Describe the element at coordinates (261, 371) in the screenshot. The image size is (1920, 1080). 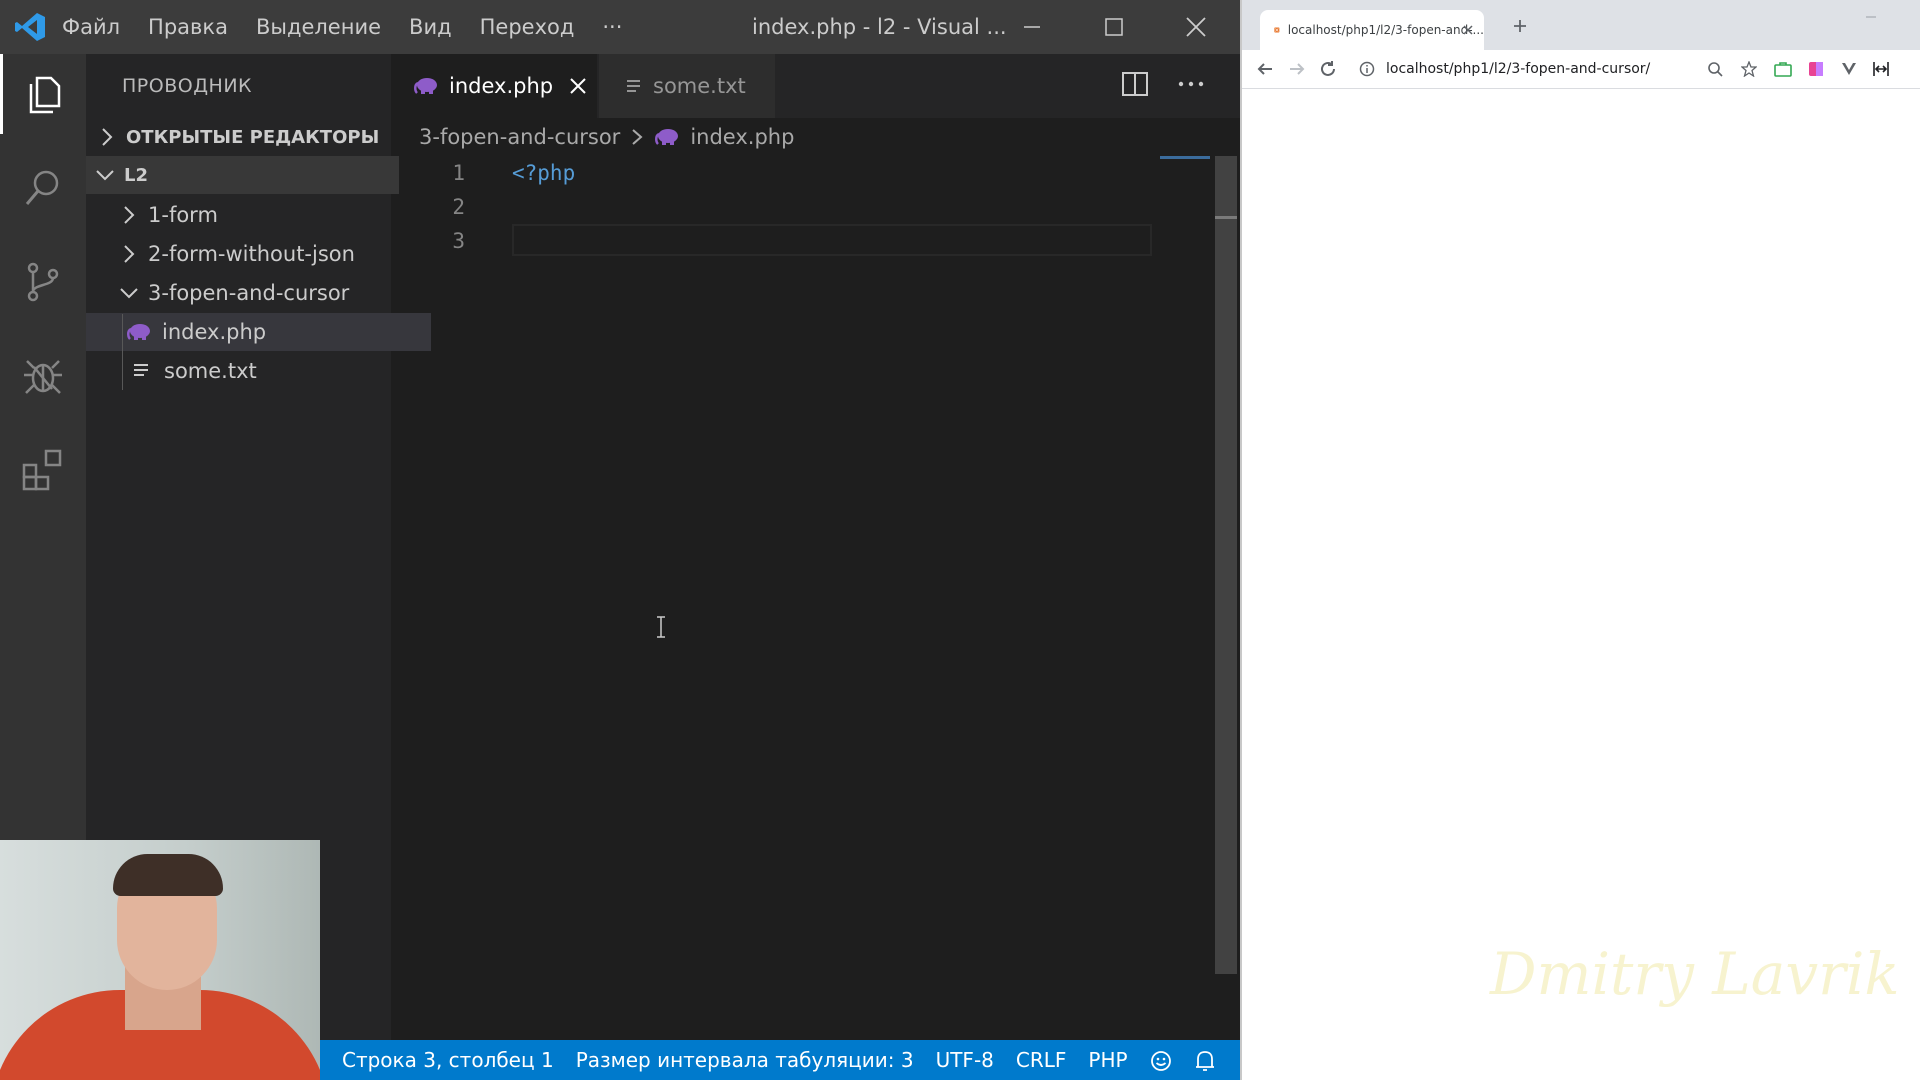
I see `tree-file-some-txt: some.txt` at that location.